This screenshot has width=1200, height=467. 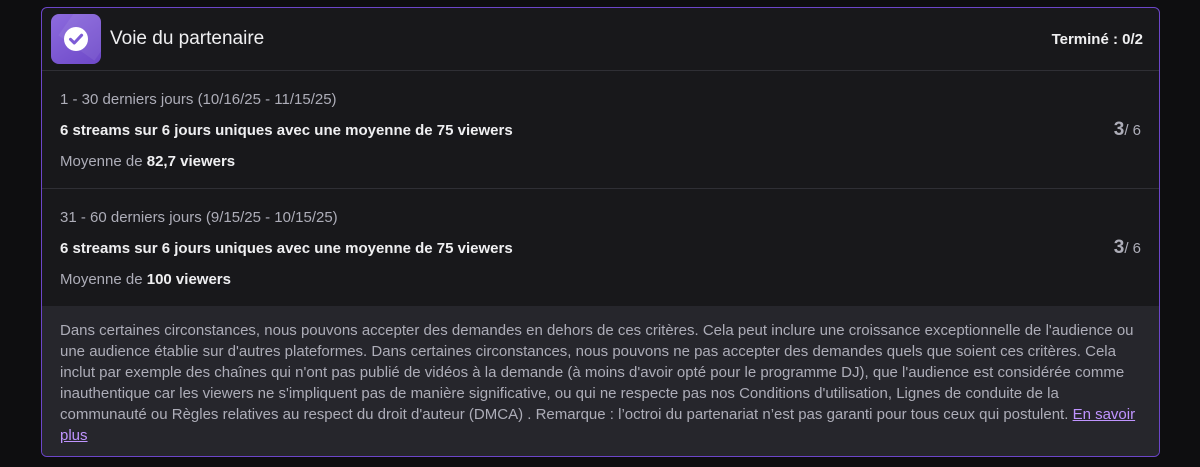 I want to click on completion-status: Terminé : 0/2, so click(x=1097, y=39).